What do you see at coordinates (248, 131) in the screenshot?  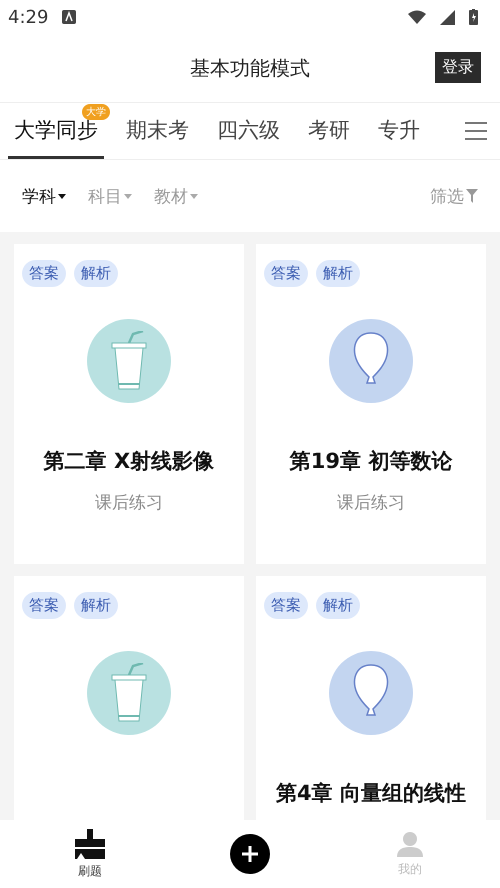 I see `category-tab: 四六级` at bounding box center [248, 131].